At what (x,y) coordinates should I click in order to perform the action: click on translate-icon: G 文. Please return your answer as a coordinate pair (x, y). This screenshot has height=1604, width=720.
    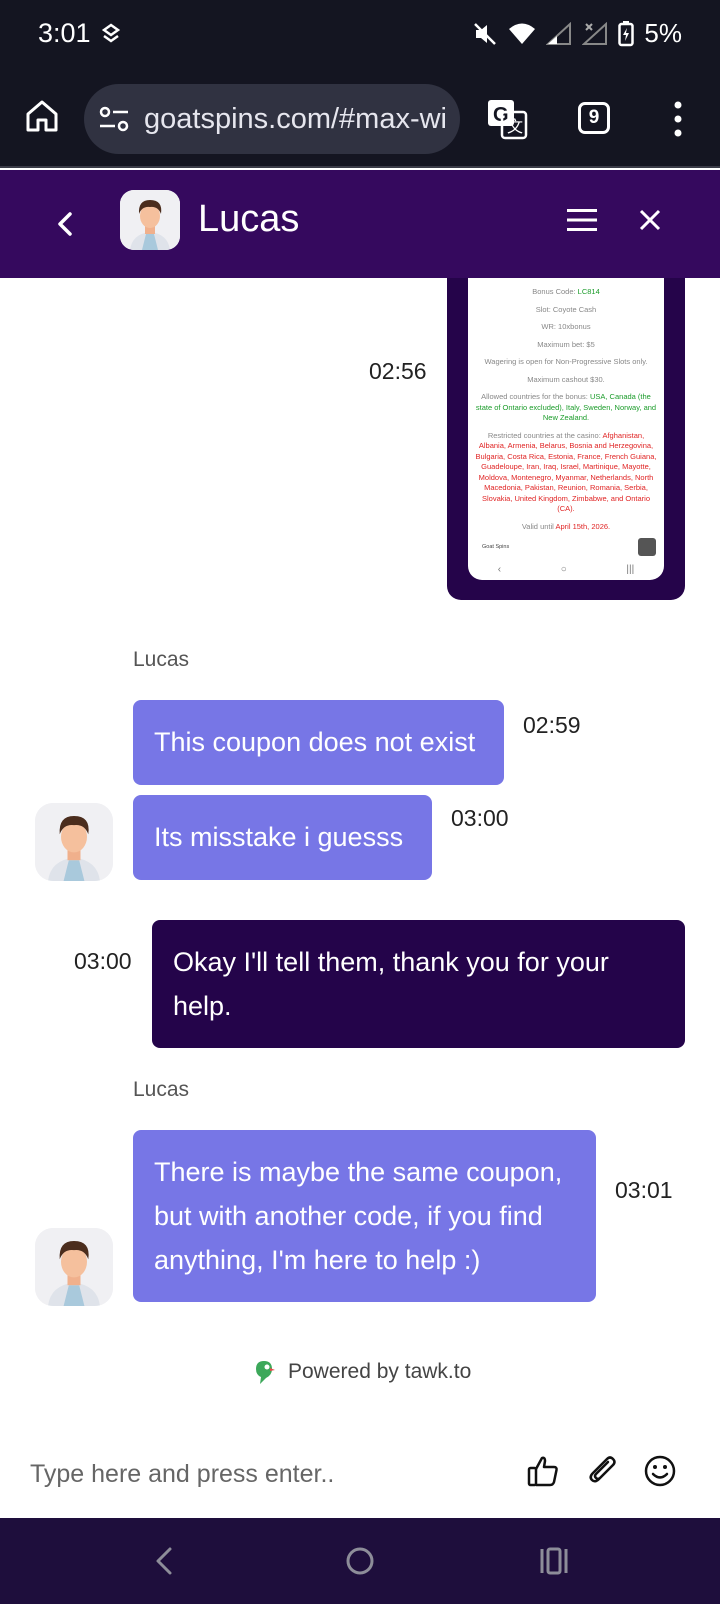
    Looking at the image, I should click on (507, 119).